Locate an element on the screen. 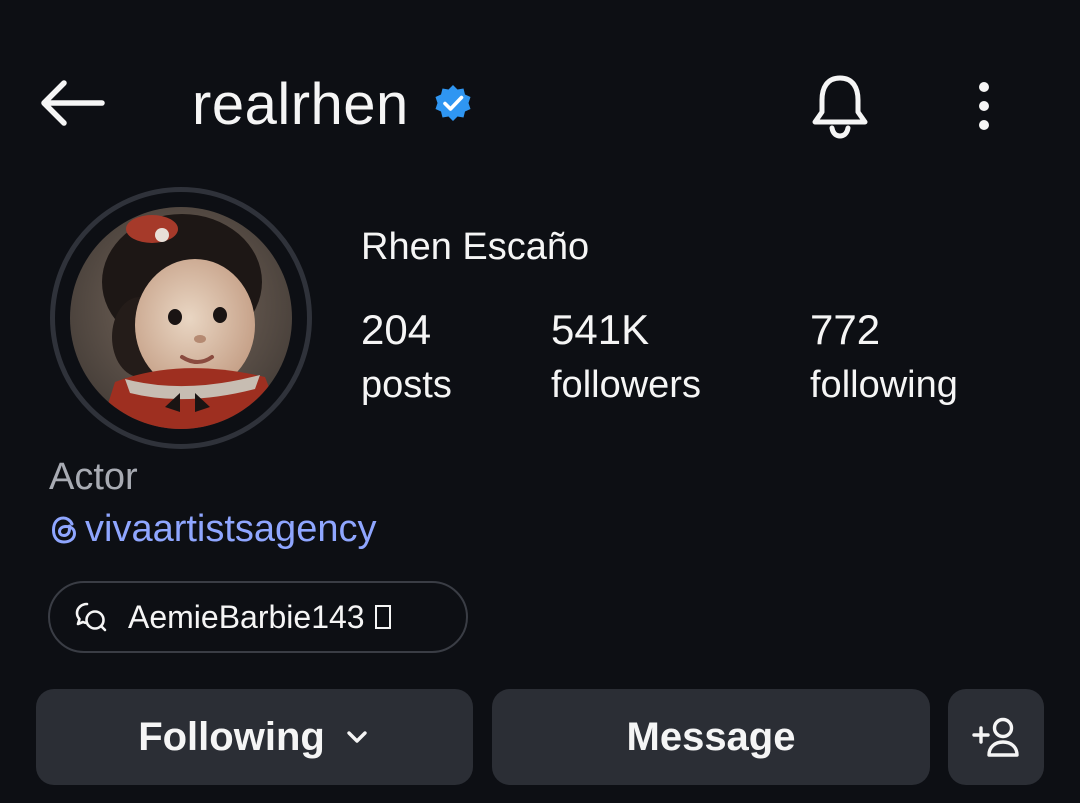  threads-username: vivaartistsagency is located at coordinates (231, 529).